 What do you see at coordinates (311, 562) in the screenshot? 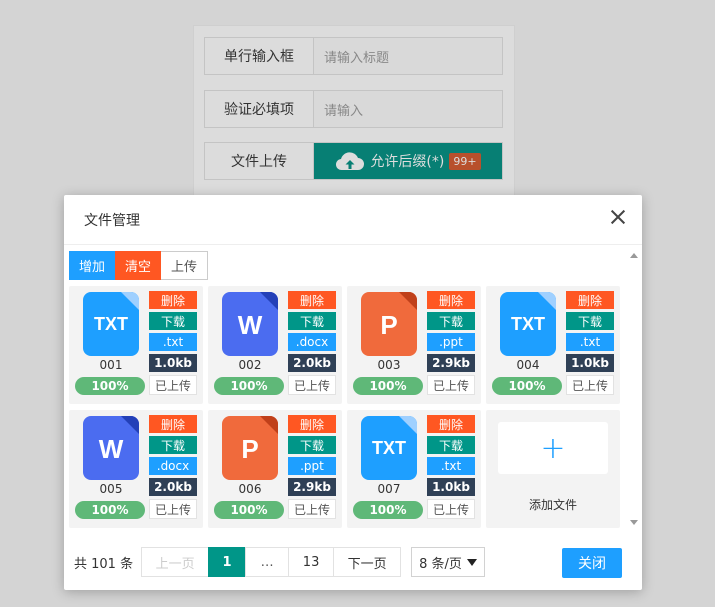
I see `last-page-button: 13` at bounding box center [311, 562].